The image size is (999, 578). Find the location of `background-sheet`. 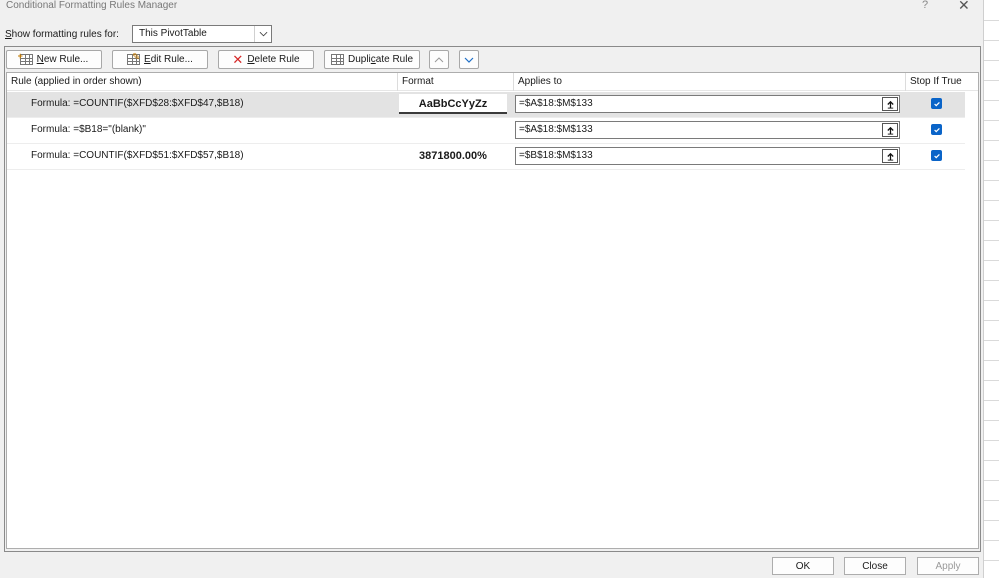

background-sheet is located at coordinates (991, 289).